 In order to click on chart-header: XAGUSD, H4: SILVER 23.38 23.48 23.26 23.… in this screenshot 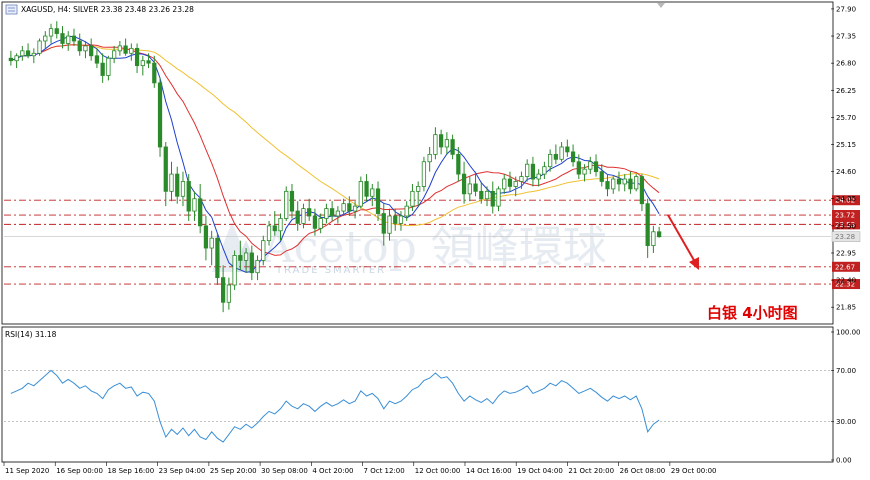, I will do `click(99, 9)`.